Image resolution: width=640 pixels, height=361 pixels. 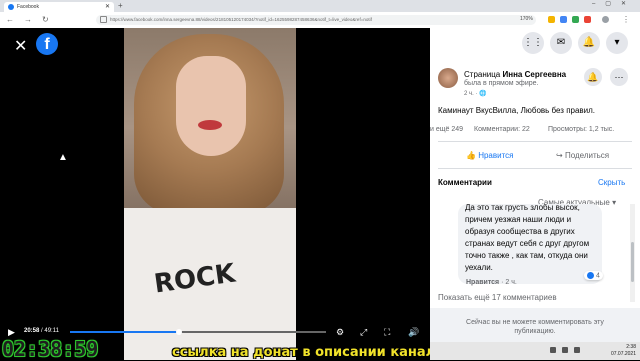 What do you see at coordinates (614, 3) in the screenshot?
I see `window-controls: –▢✕` at bounding box center [614, 3].